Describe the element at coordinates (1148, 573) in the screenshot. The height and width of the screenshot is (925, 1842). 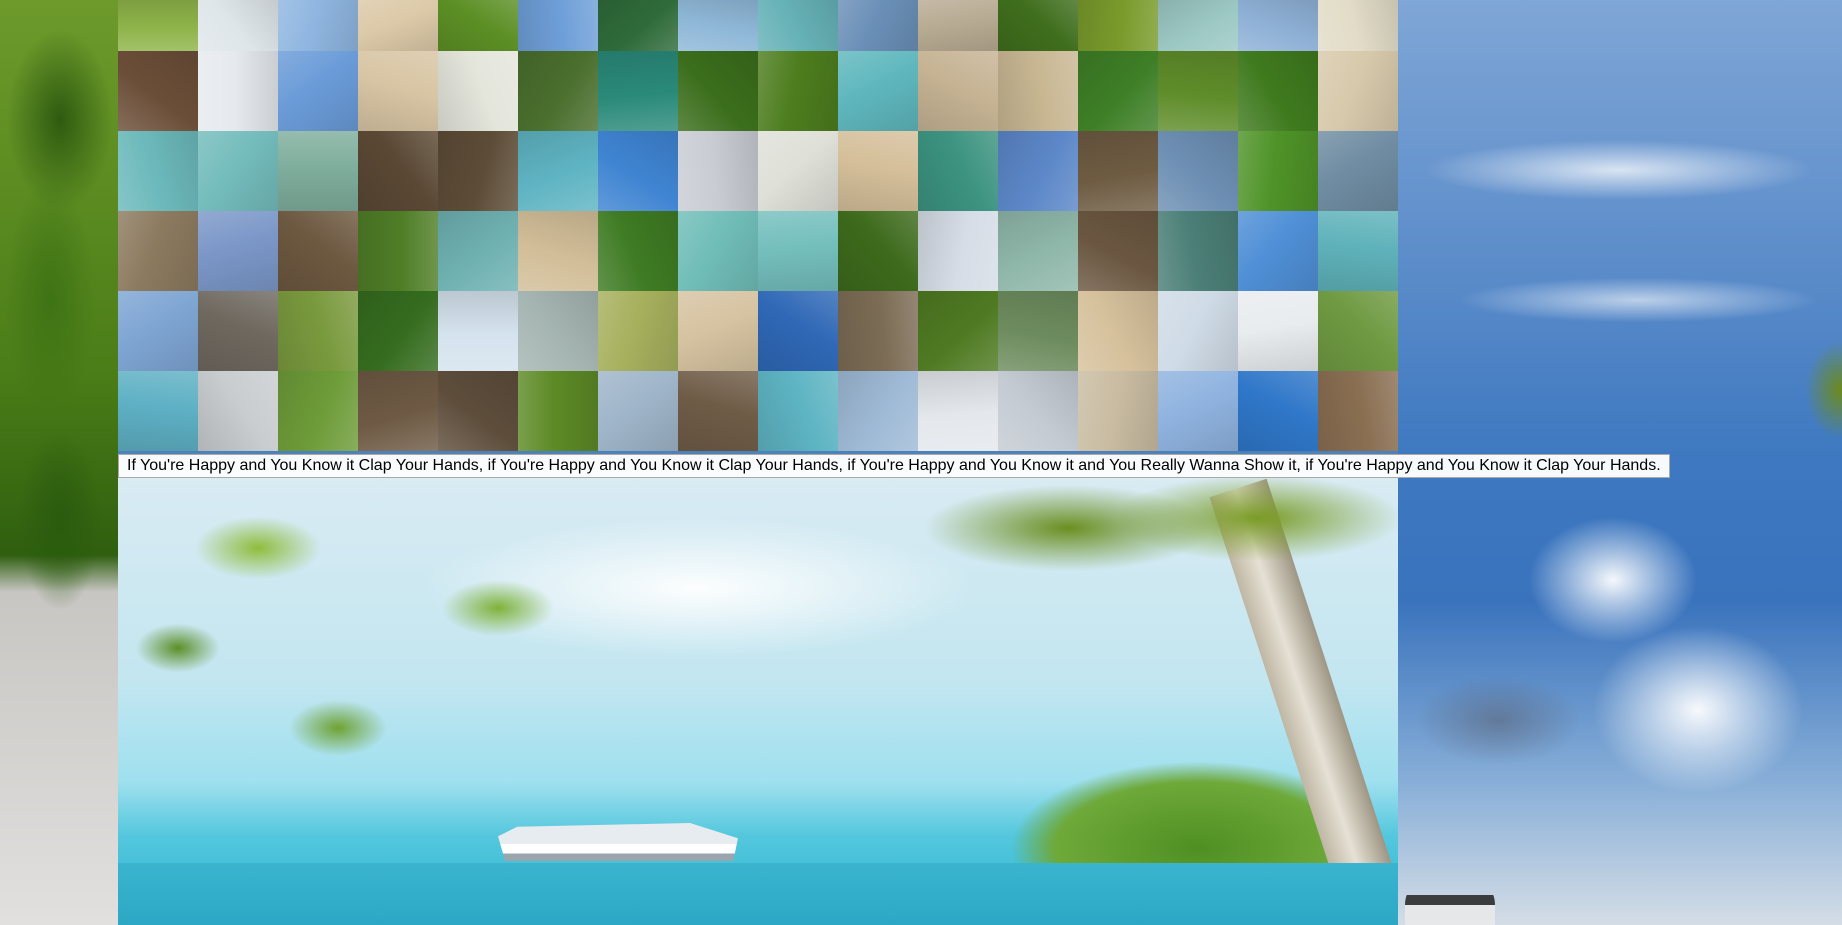
I see `scene-palm-fronds` at that location.